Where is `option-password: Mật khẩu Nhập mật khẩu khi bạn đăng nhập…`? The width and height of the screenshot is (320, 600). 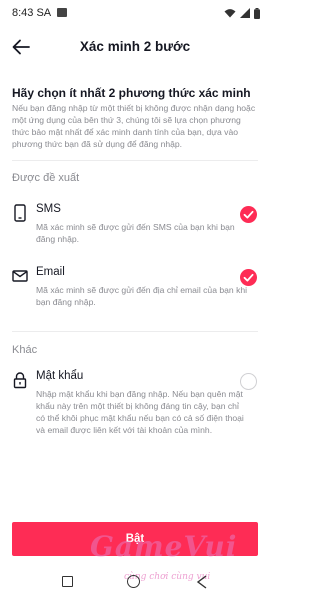
option-password: Mật khẩu Nhập mật khẩu khi bạn đăng nhập… is located at coordinates (135, 405).